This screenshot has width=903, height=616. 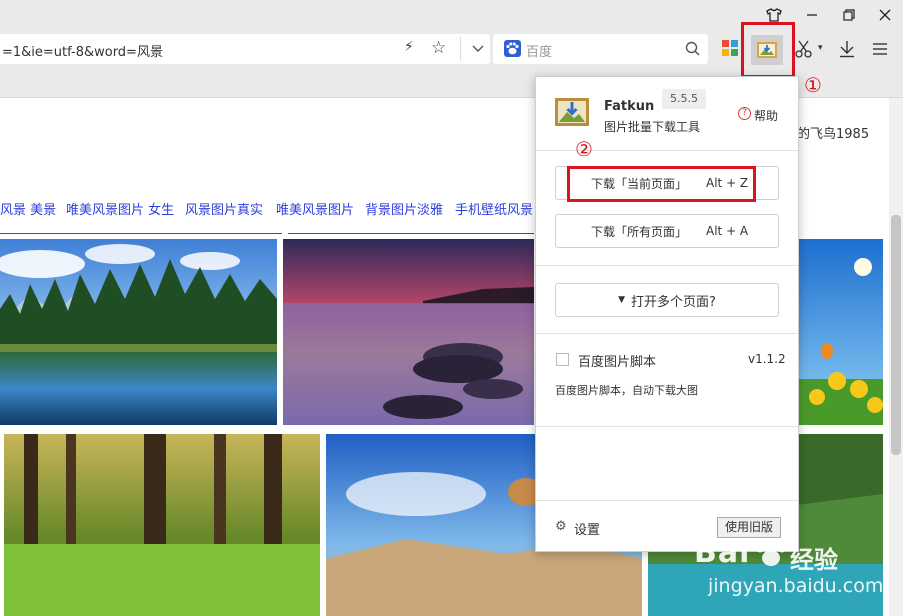 I want to click on apps-grid-icon, so click(x=730, y=50).